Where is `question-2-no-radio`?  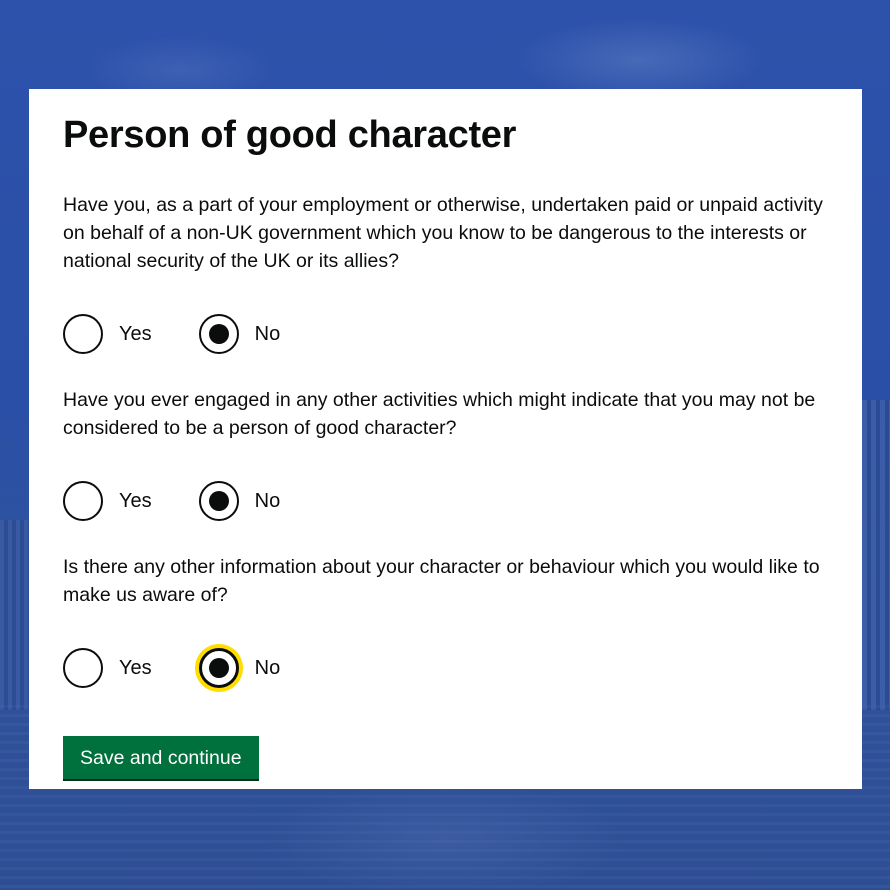 question-2-no-radio is located at coordinates (218, 501).